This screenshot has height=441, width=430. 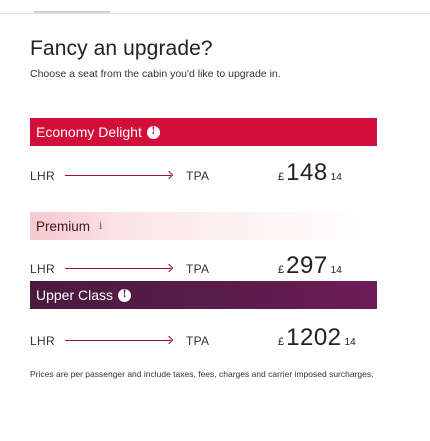 I want to click on cabin-upper-class: Upper Class !, so click(x=203, y=295).